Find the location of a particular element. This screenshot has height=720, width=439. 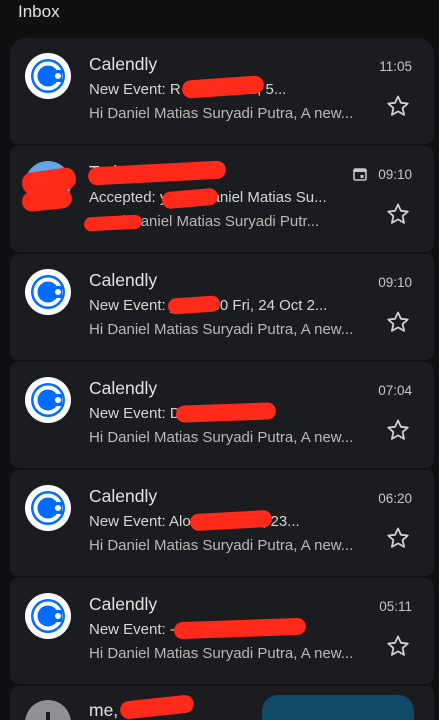

calendar-icon is located at coordinates (360, 174).